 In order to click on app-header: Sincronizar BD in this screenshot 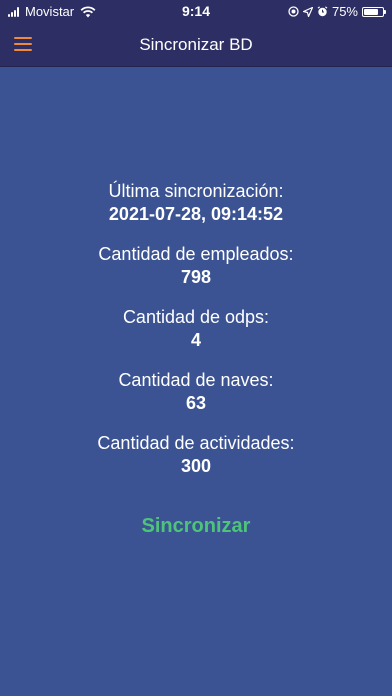, I will do `click(196, 44)`.